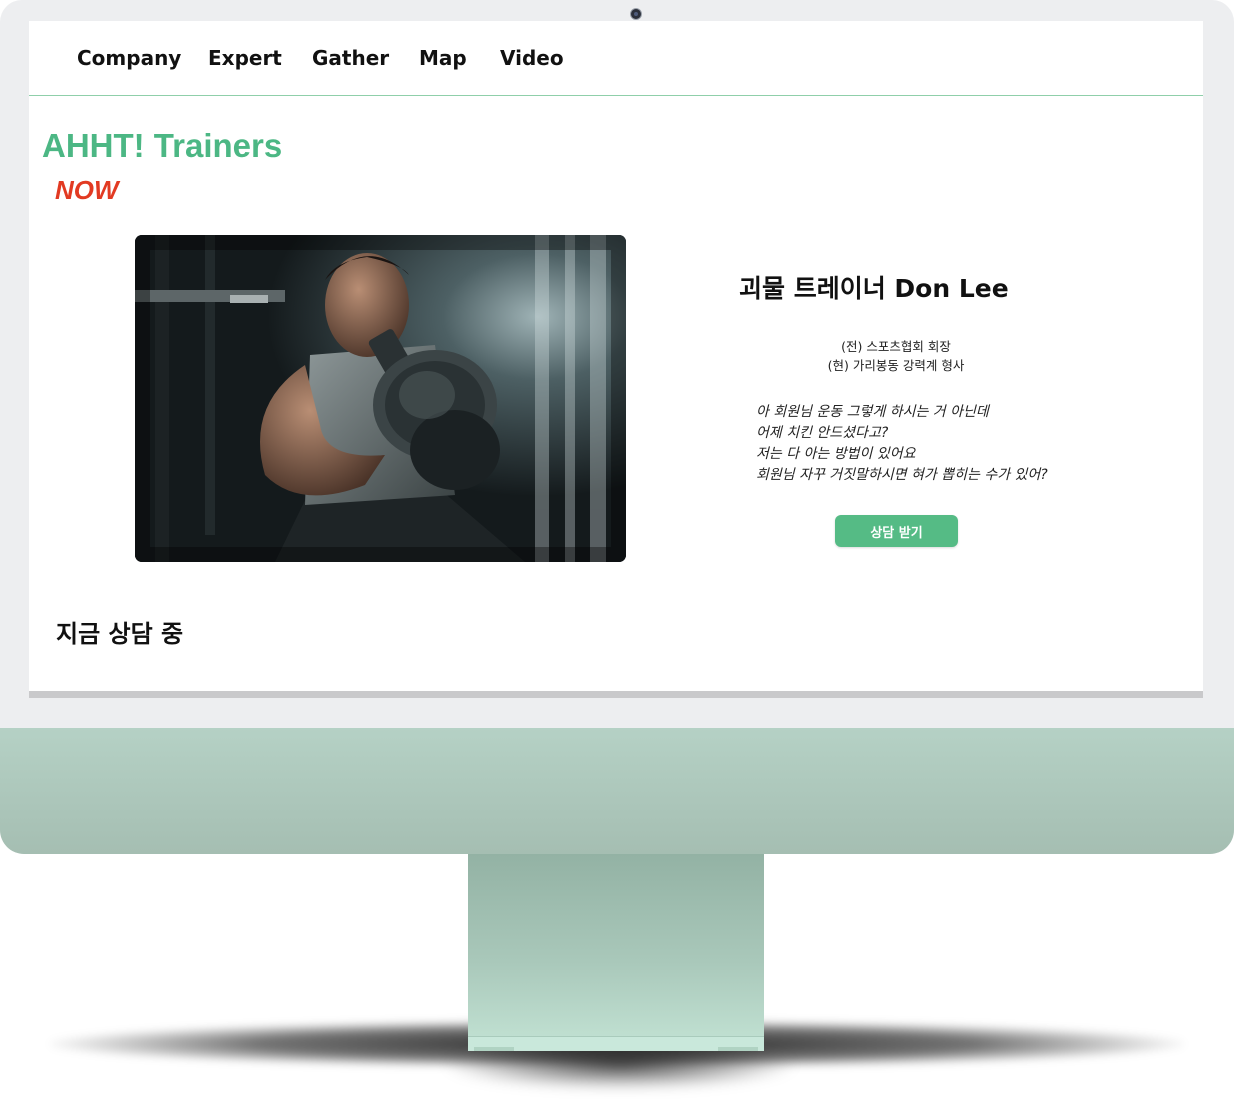 Image resolution: width=1234 pixels, height=1099 pixels. Describe the element at coordinates (896, 346) in the screenshot. I see `career-line: (전) 스포츠협회 회장` at that location.